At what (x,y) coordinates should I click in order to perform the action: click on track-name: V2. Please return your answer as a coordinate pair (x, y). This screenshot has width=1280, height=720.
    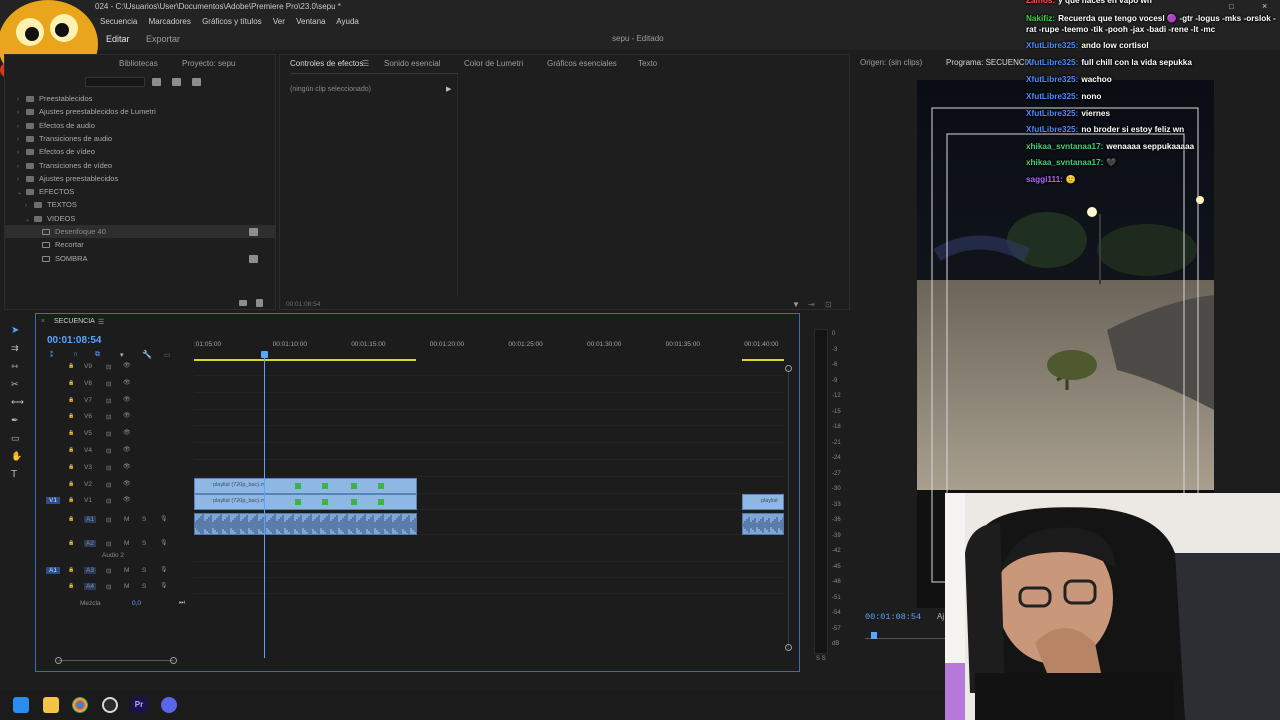
    Looking at the image, I should click on (88, 484).